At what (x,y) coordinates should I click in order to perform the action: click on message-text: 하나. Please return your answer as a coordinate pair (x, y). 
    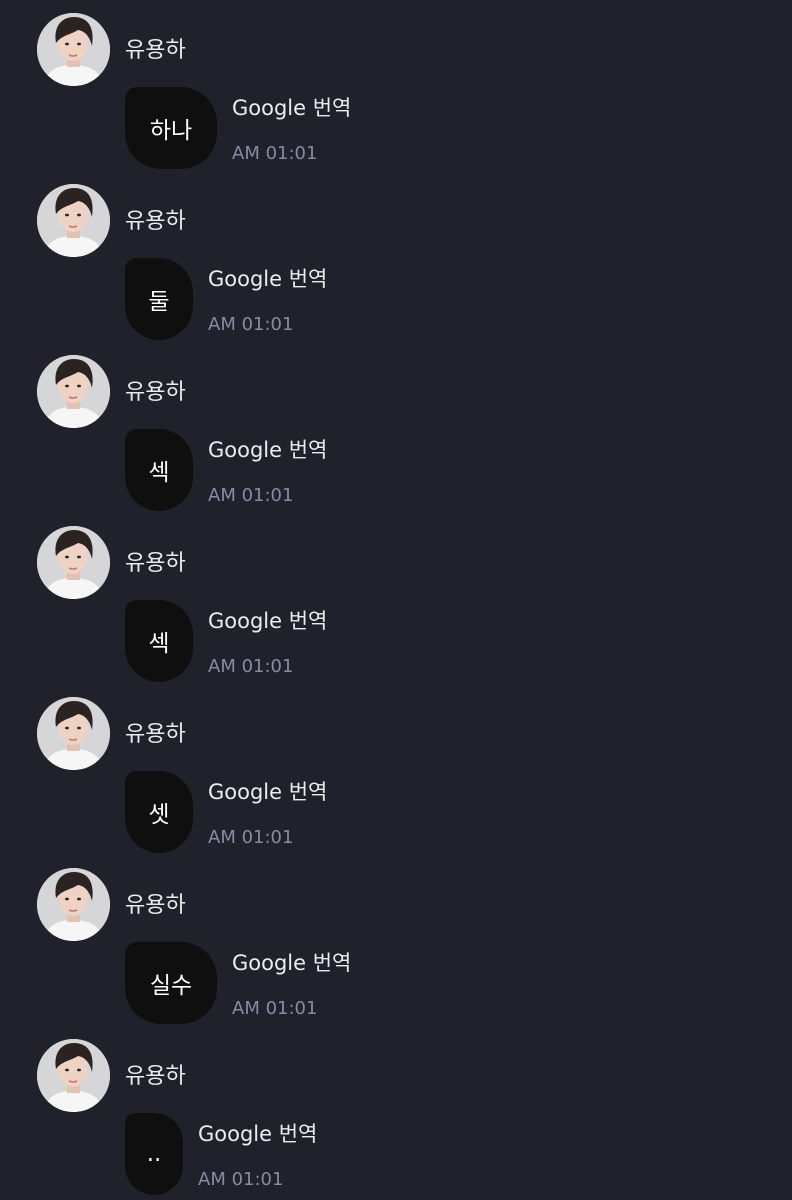
    Looking at the image, I should click on (171, 131).